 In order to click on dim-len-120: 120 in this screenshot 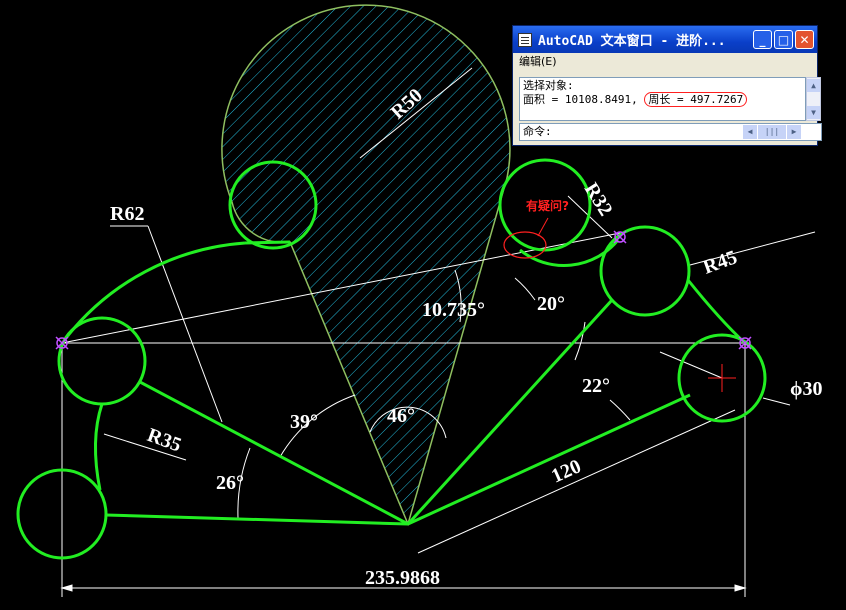, I will do `click(566, 471)`.